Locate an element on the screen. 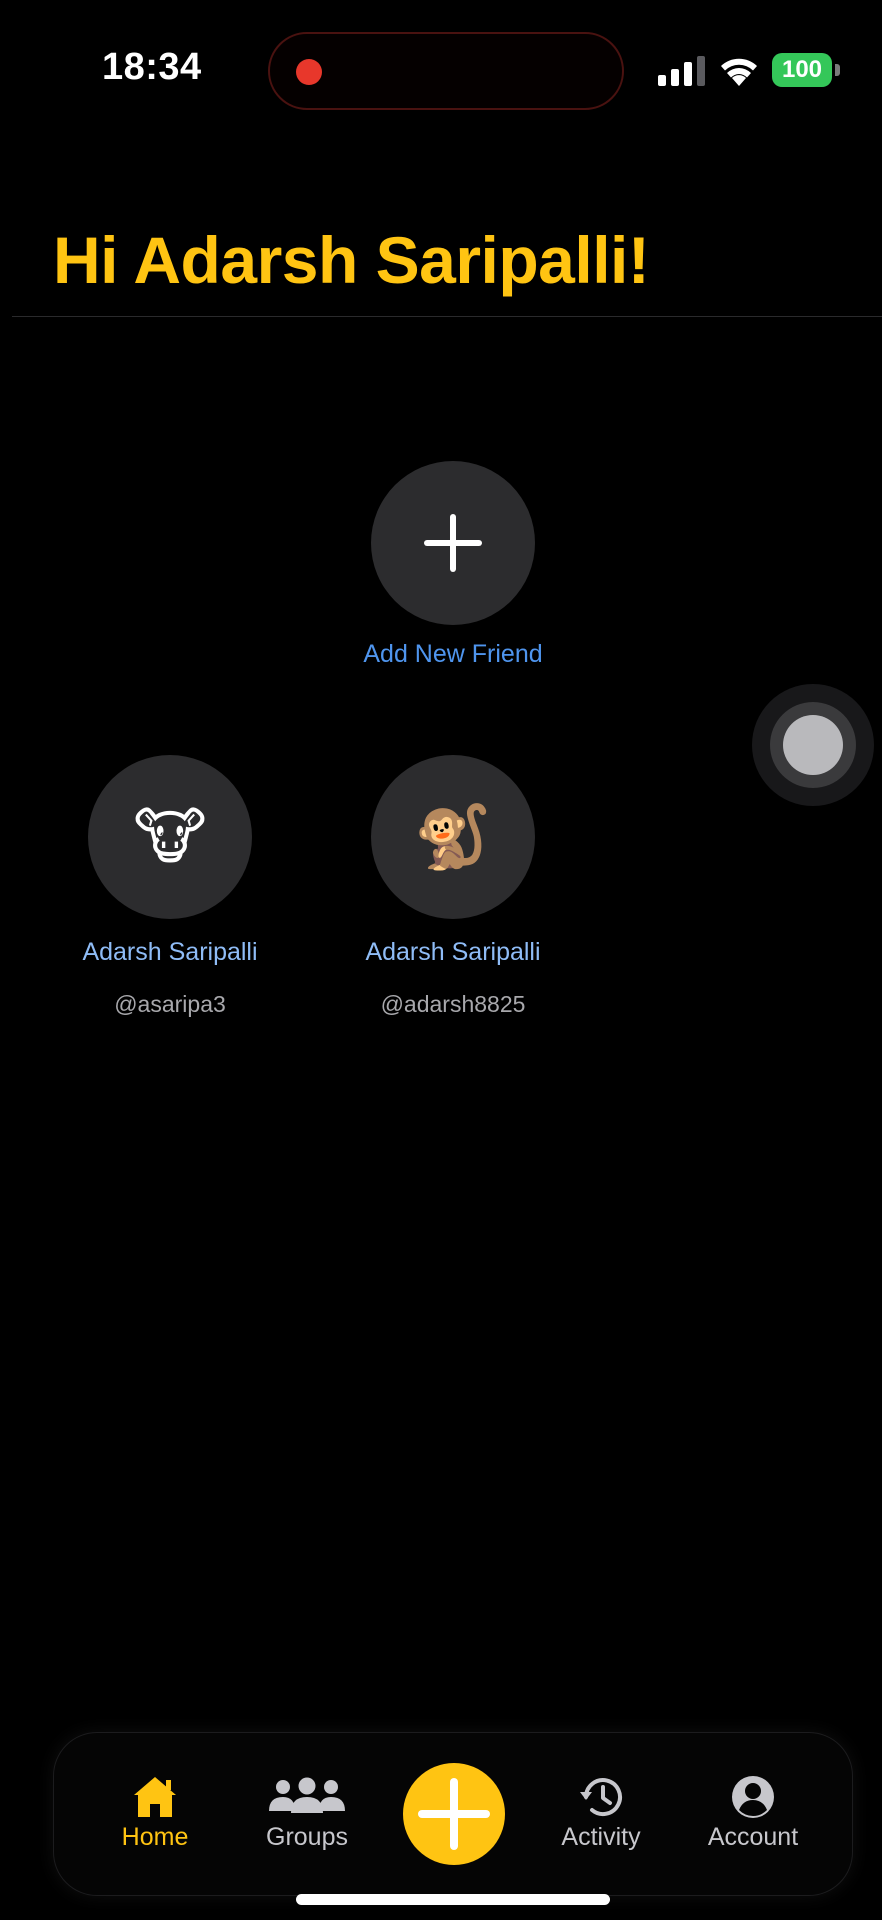 The height and width of the screenshot is (1920, 882). tab-account: Account is located at coordinates (753, 1813).